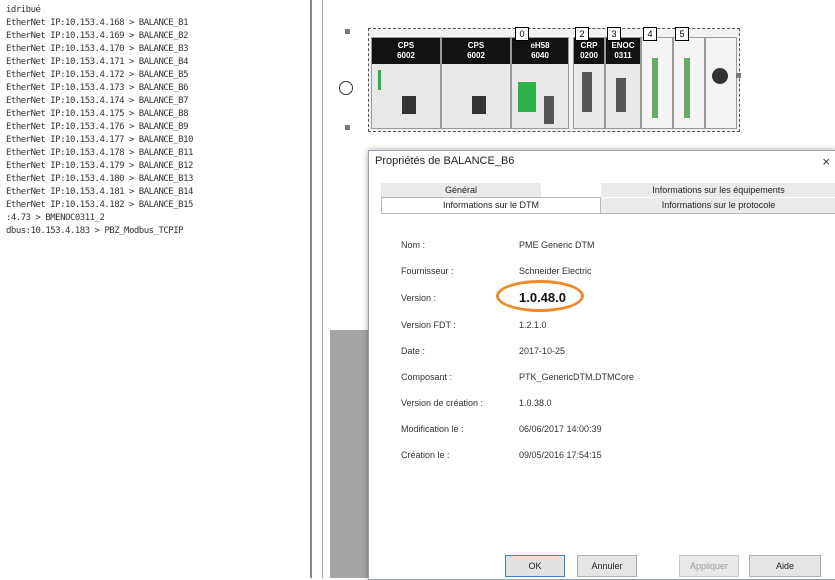 The image size is (835, 580). I want to click on dialog-title: Propriétés de BALANCE_B6, so click(445, 161).